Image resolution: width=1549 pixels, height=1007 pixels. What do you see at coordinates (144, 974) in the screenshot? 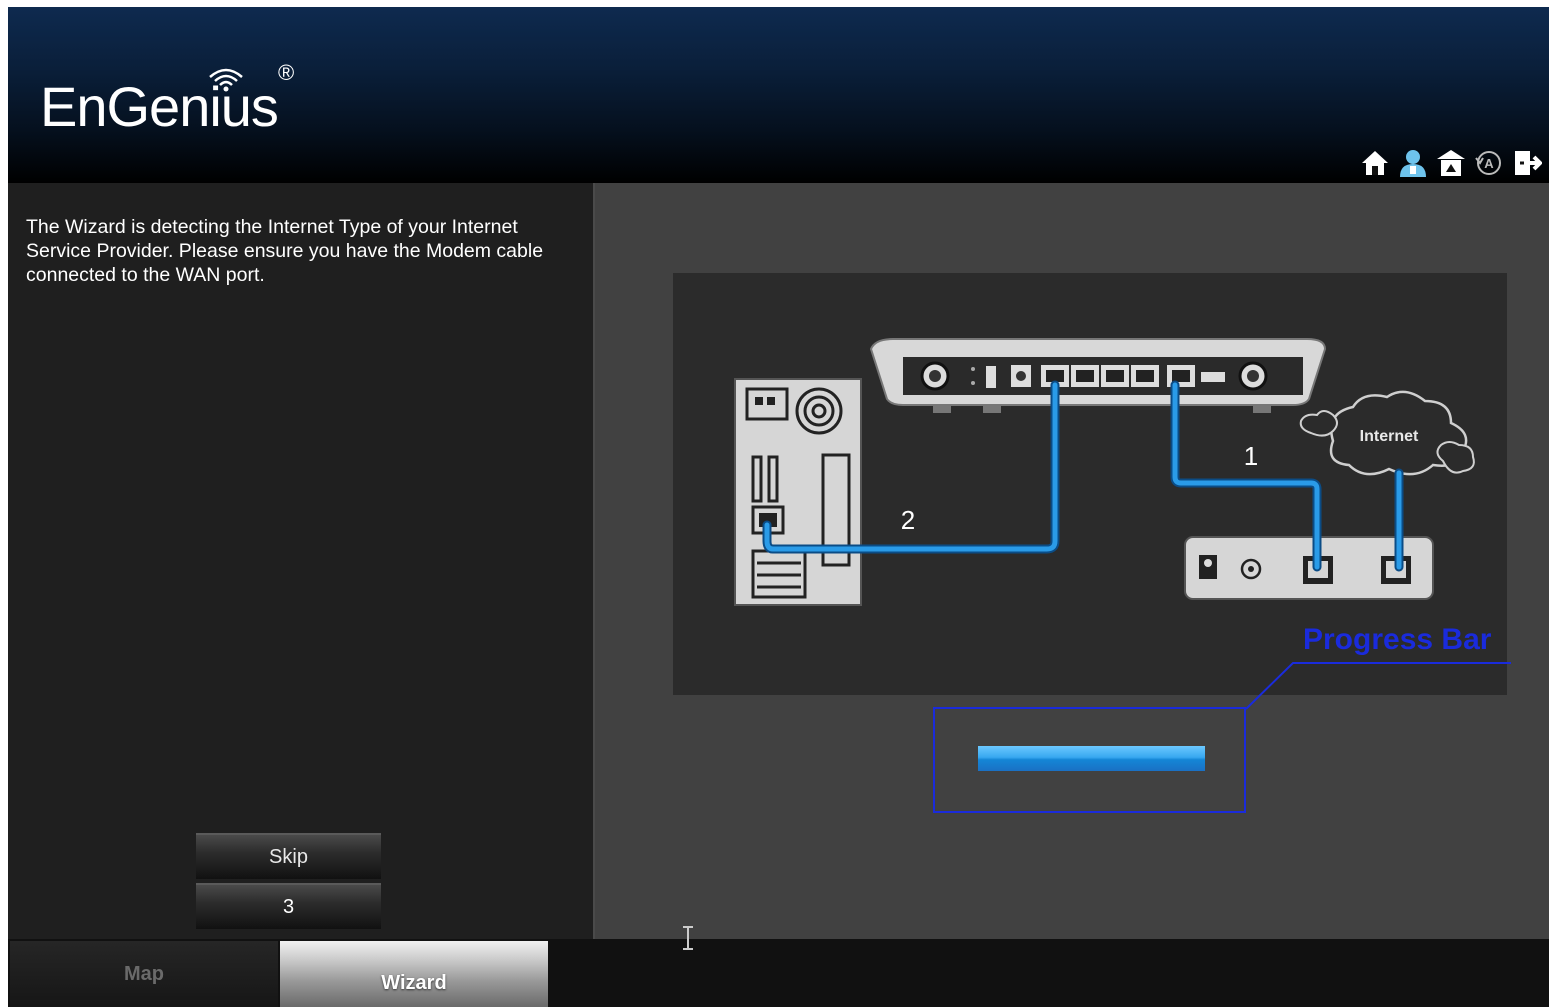
I see `tab-map: Map` at bounding box center [144, 974].